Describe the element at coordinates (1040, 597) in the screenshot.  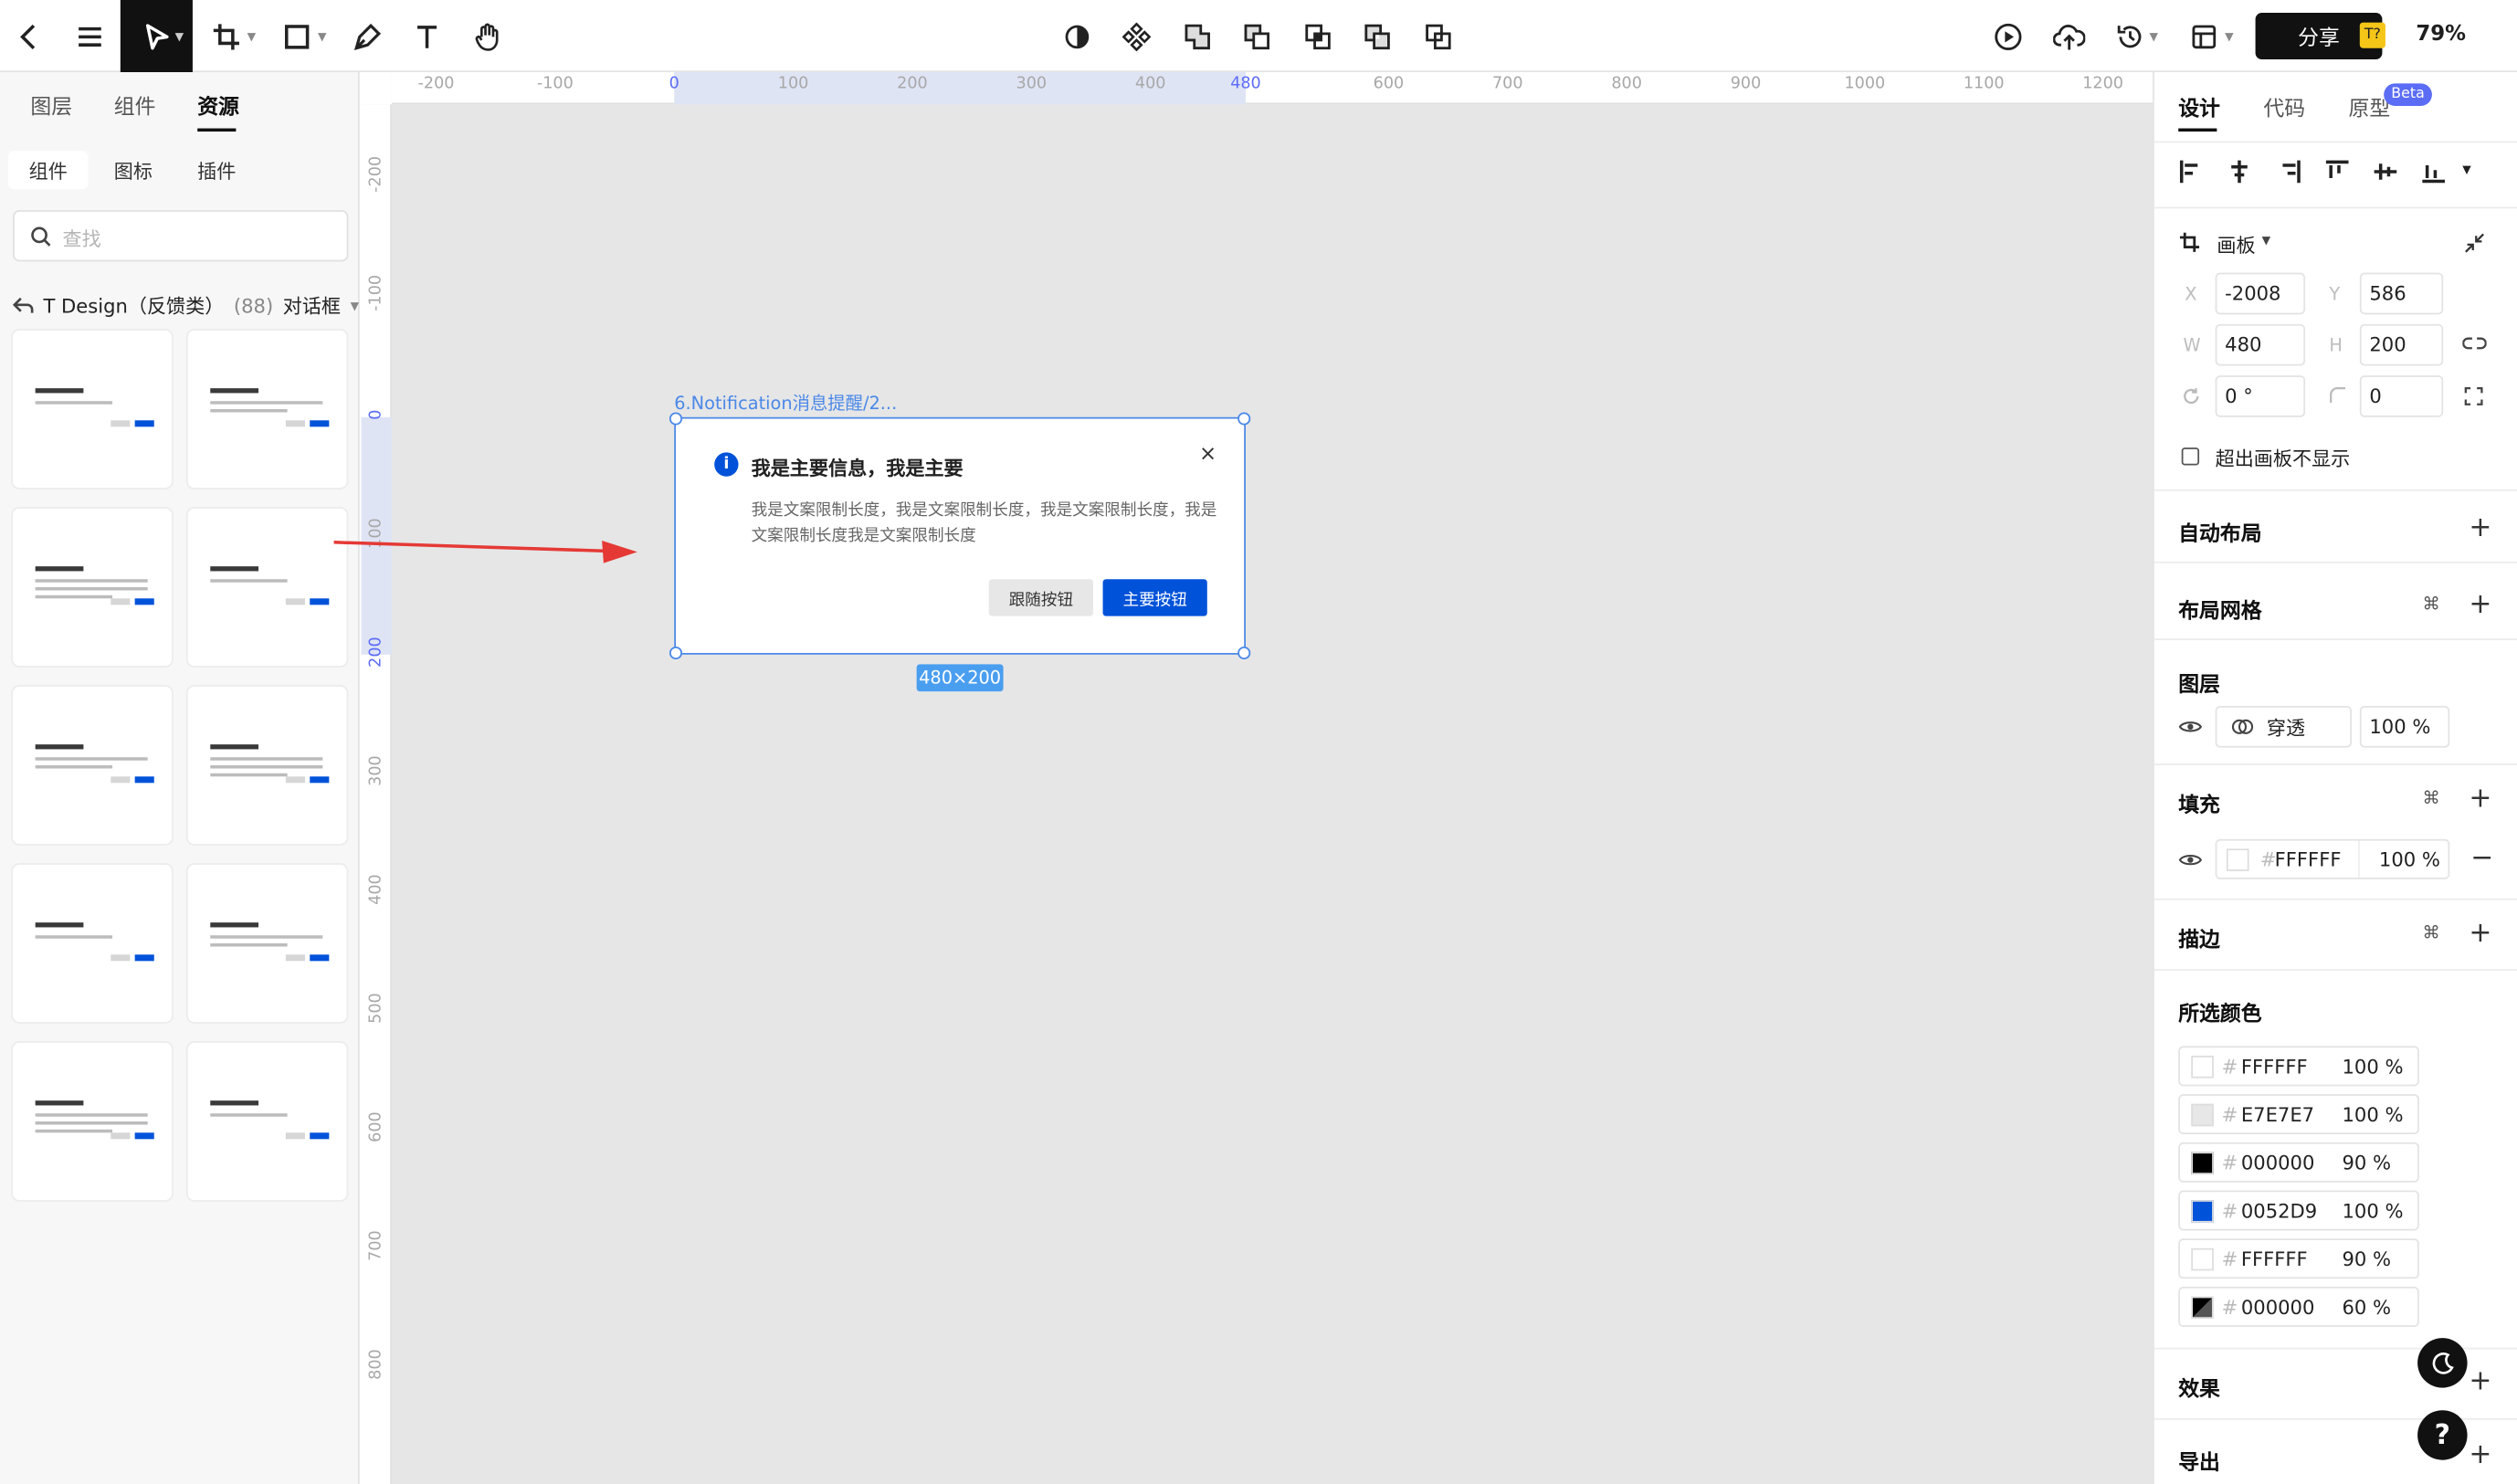
I see `secondary-button: 跟随按钮` at that location.